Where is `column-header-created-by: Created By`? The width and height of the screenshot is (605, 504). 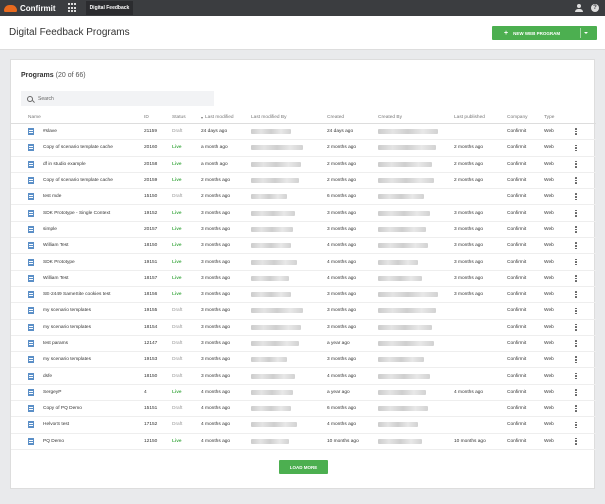
column-header-created-by: Created By is located at coordinates (415, 117).